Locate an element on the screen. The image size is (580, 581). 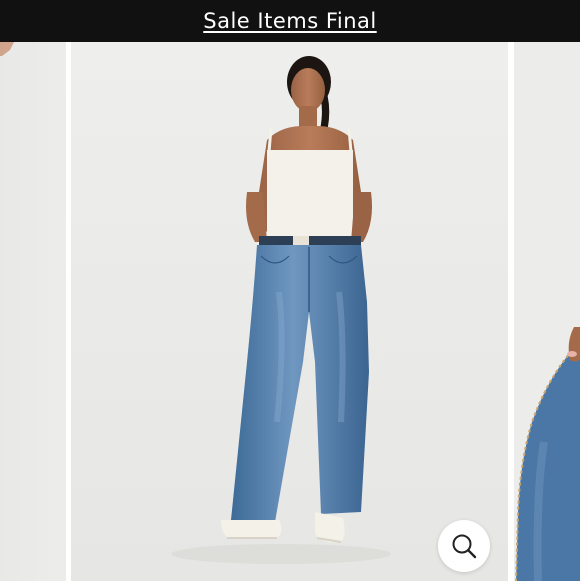
next-image-jeans-closeup is located at coordinates (547, 311).